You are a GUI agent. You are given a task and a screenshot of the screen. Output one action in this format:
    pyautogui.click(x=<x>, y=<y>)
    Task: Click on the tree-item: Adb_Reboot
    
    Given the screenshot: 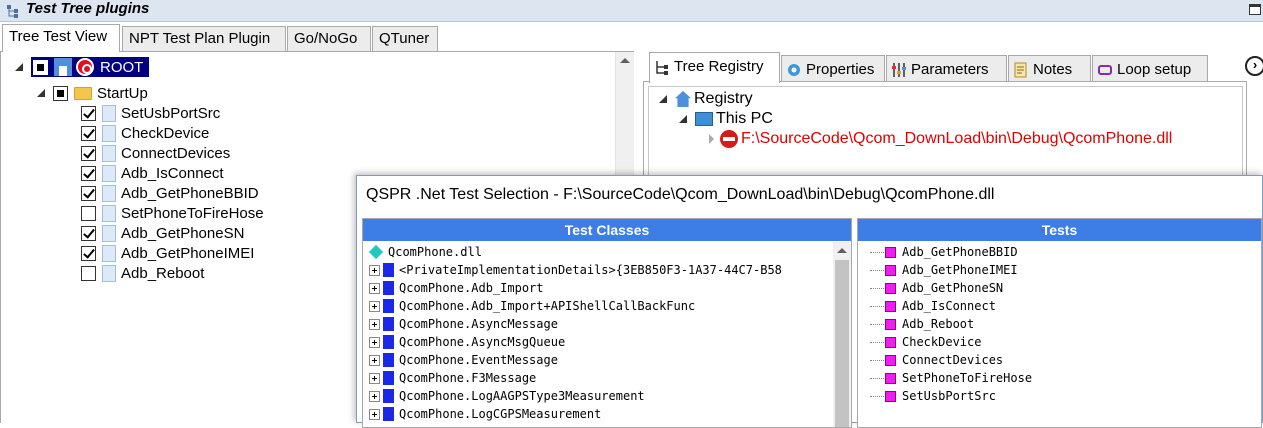 What is the action you would take?
    pyautogui.click(x=142, y=273)
    